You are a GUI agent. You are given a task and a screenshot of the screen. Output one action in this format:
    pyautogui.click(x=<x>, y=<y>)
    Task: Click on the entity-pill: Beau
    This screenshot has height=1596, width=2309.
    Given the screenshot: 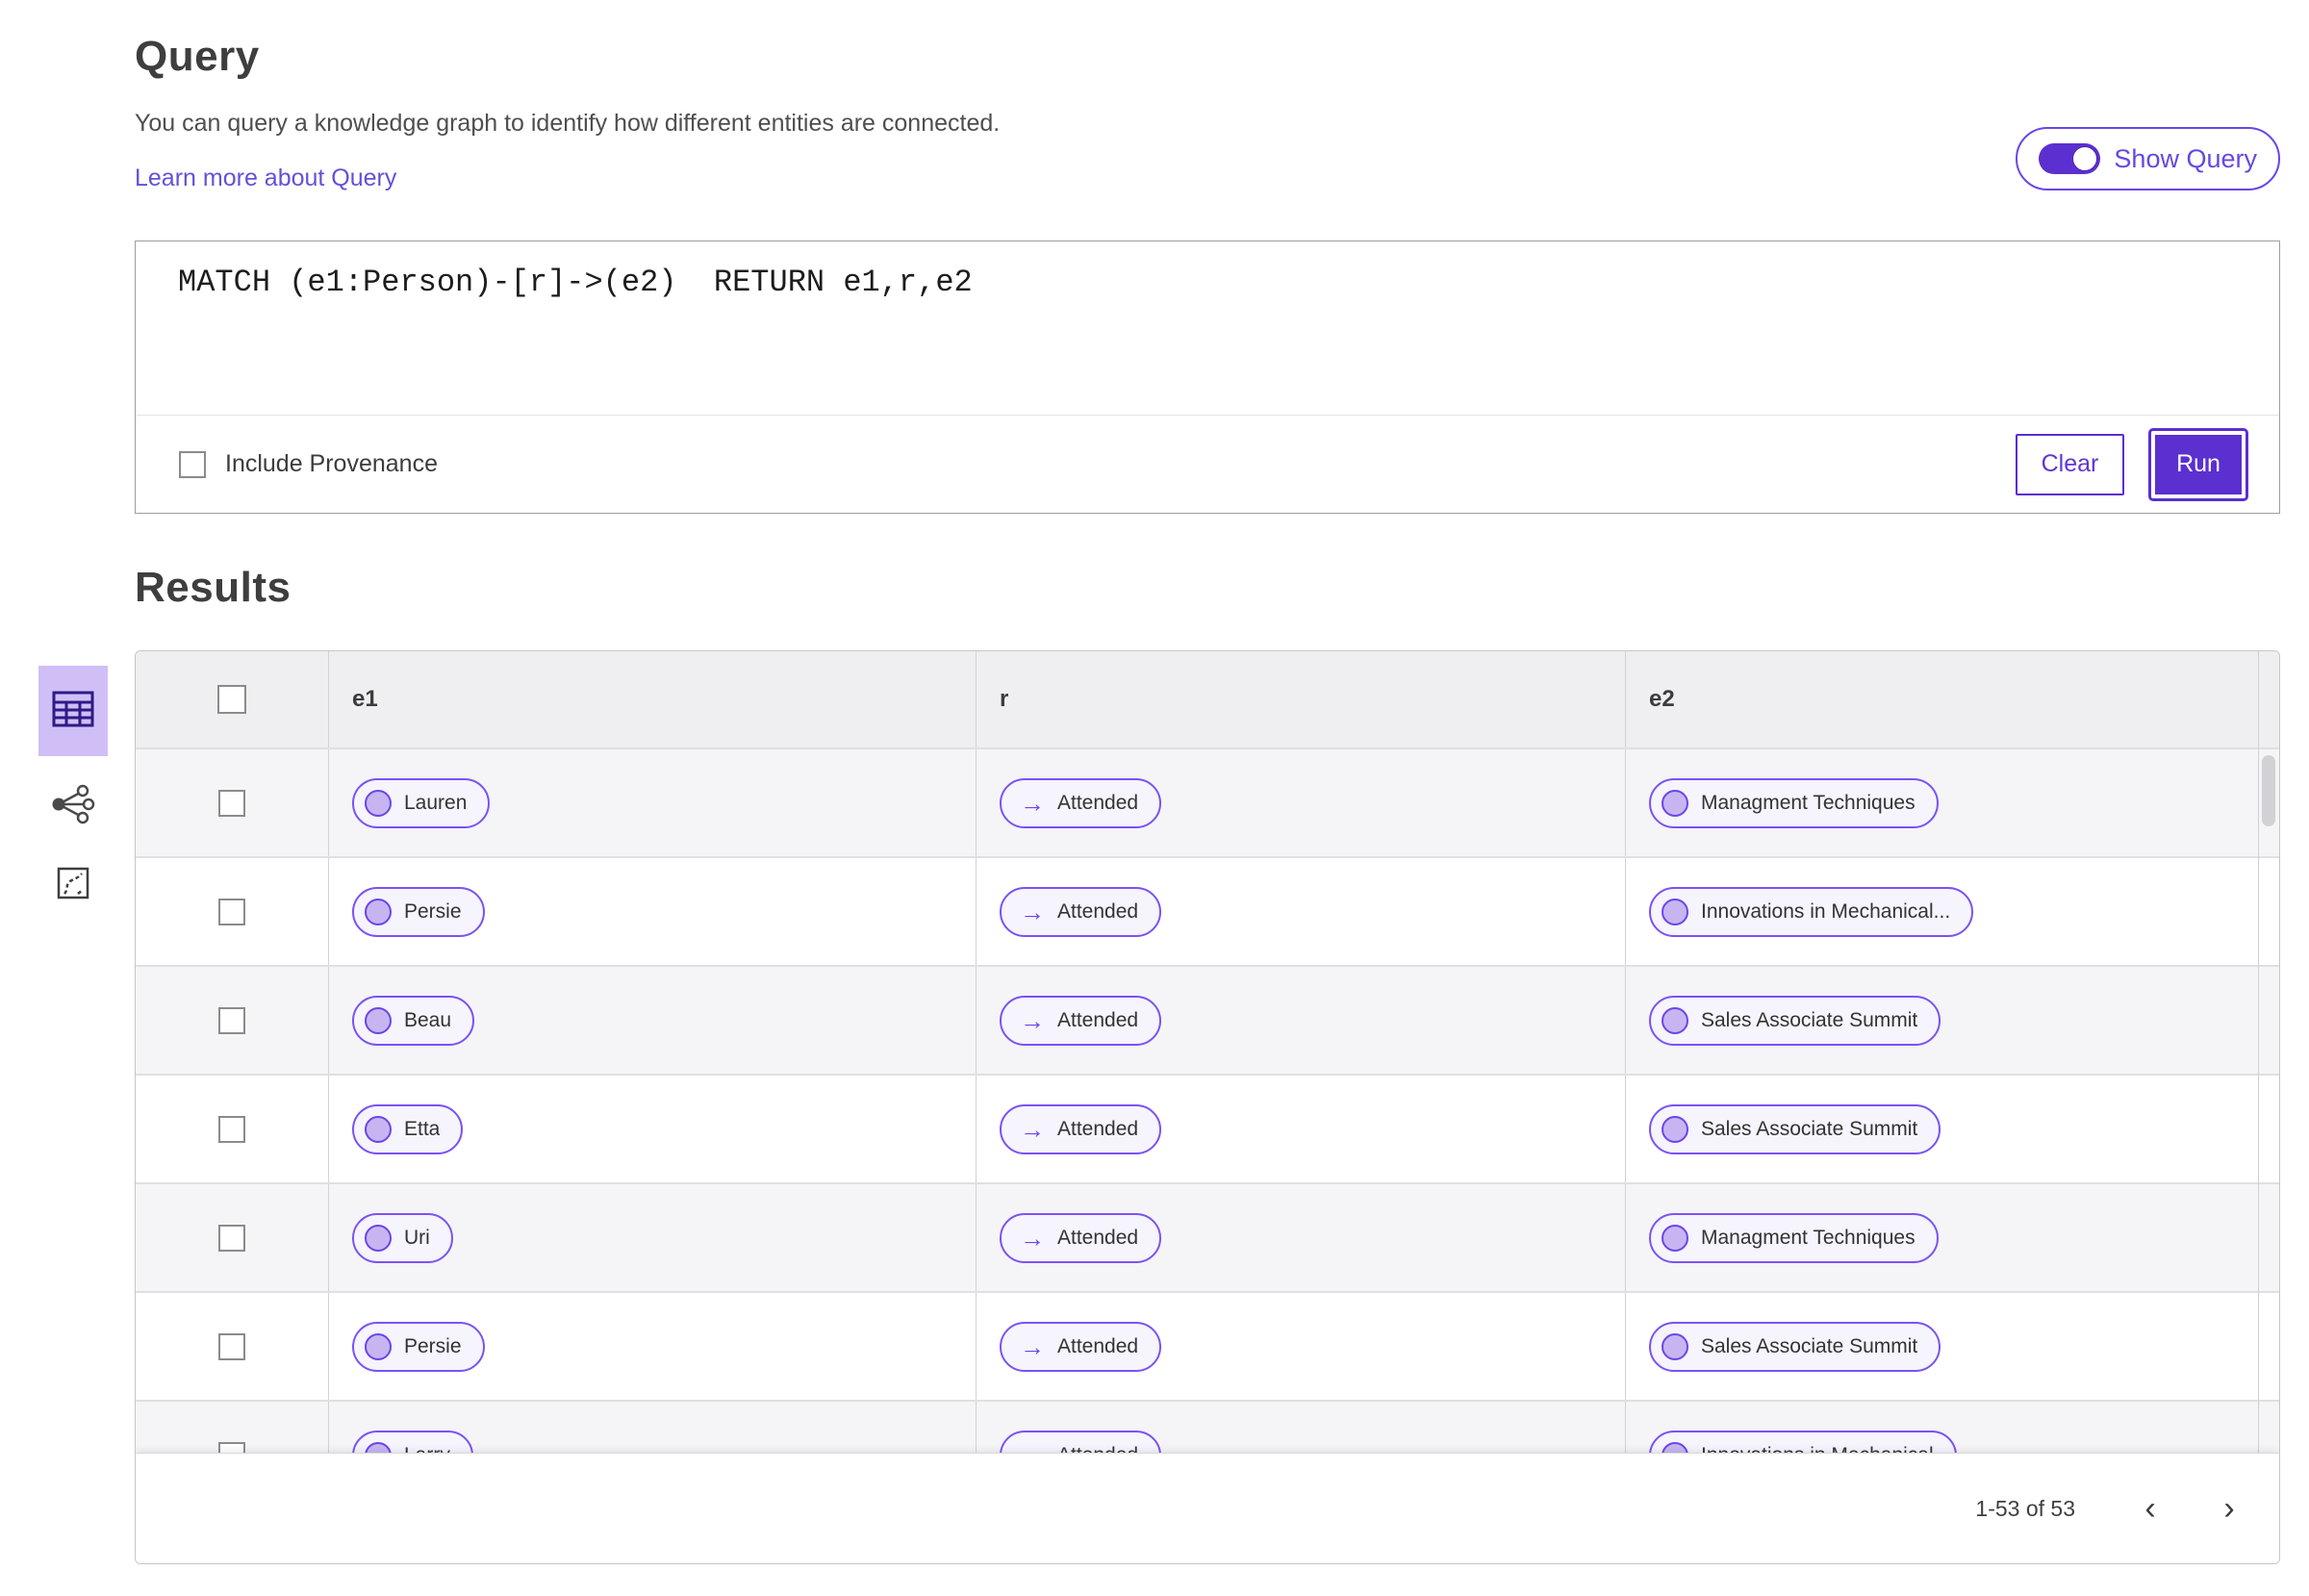 What is the action you would take?
    pyautogui.click(x=413, y=1020)
    